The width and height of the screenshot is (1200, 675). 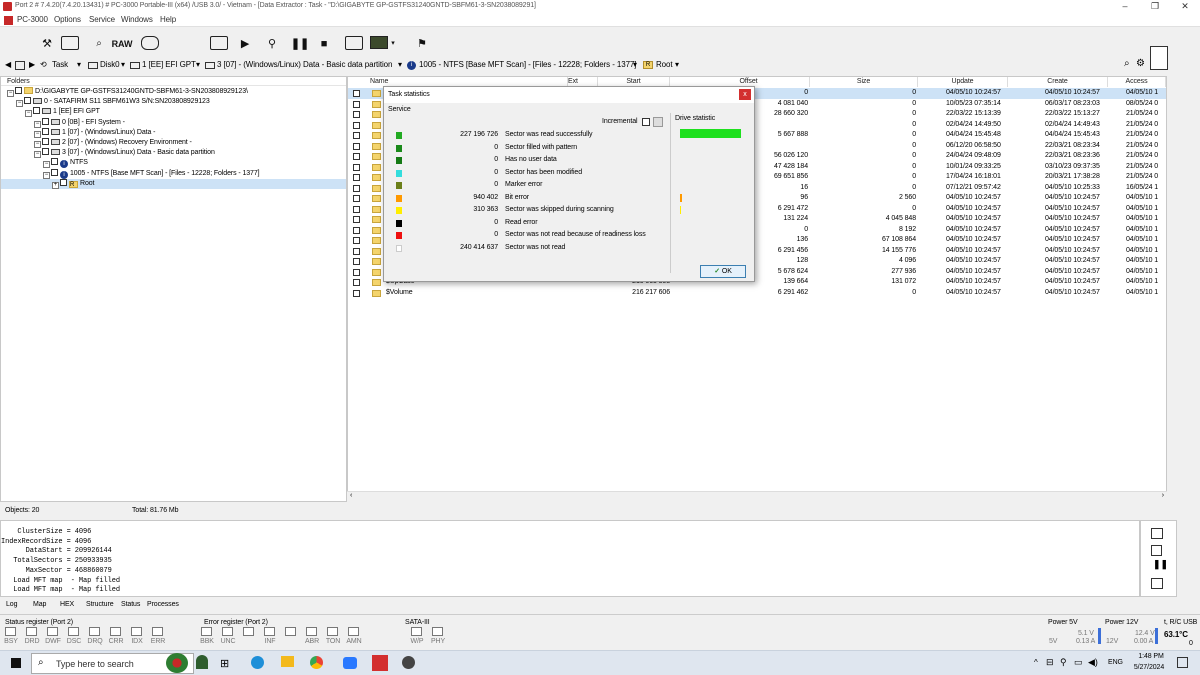 I want to click on tree-node: − i NTFS, so click(x=173, y=163).